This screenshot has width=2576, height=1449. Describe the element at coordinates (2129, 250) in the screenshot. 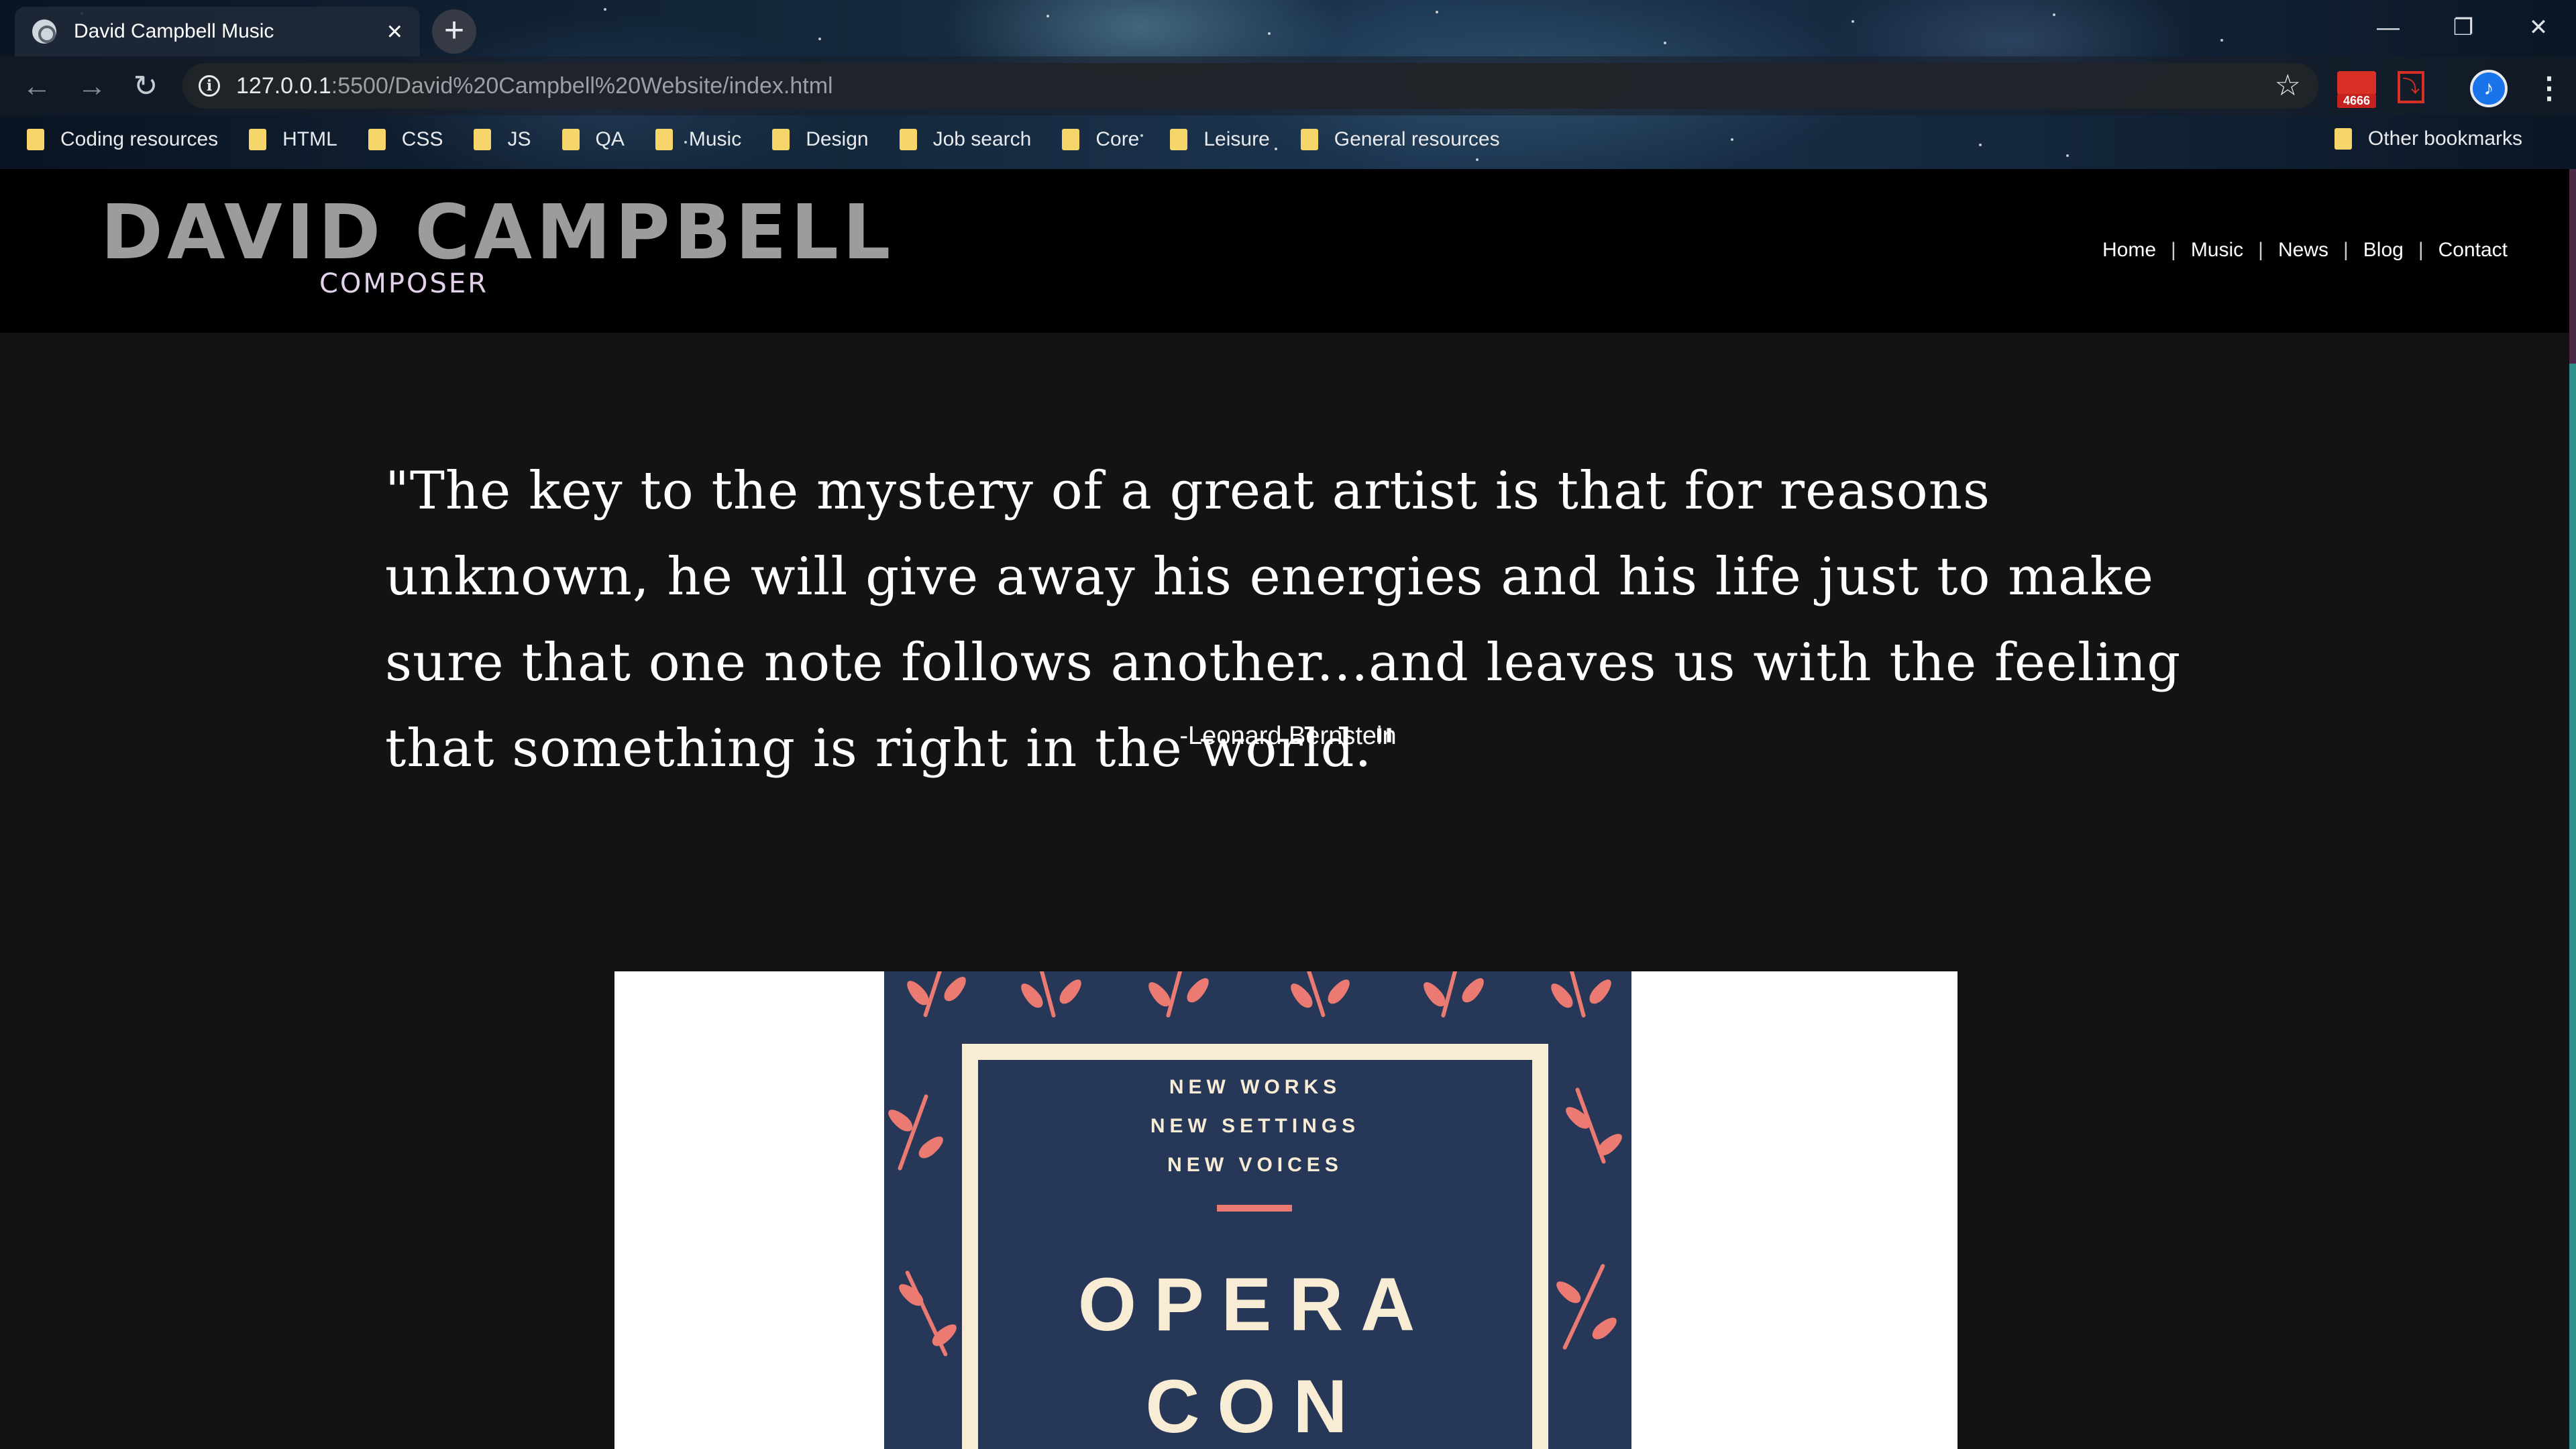

I see `nav-home: Home` at that location.